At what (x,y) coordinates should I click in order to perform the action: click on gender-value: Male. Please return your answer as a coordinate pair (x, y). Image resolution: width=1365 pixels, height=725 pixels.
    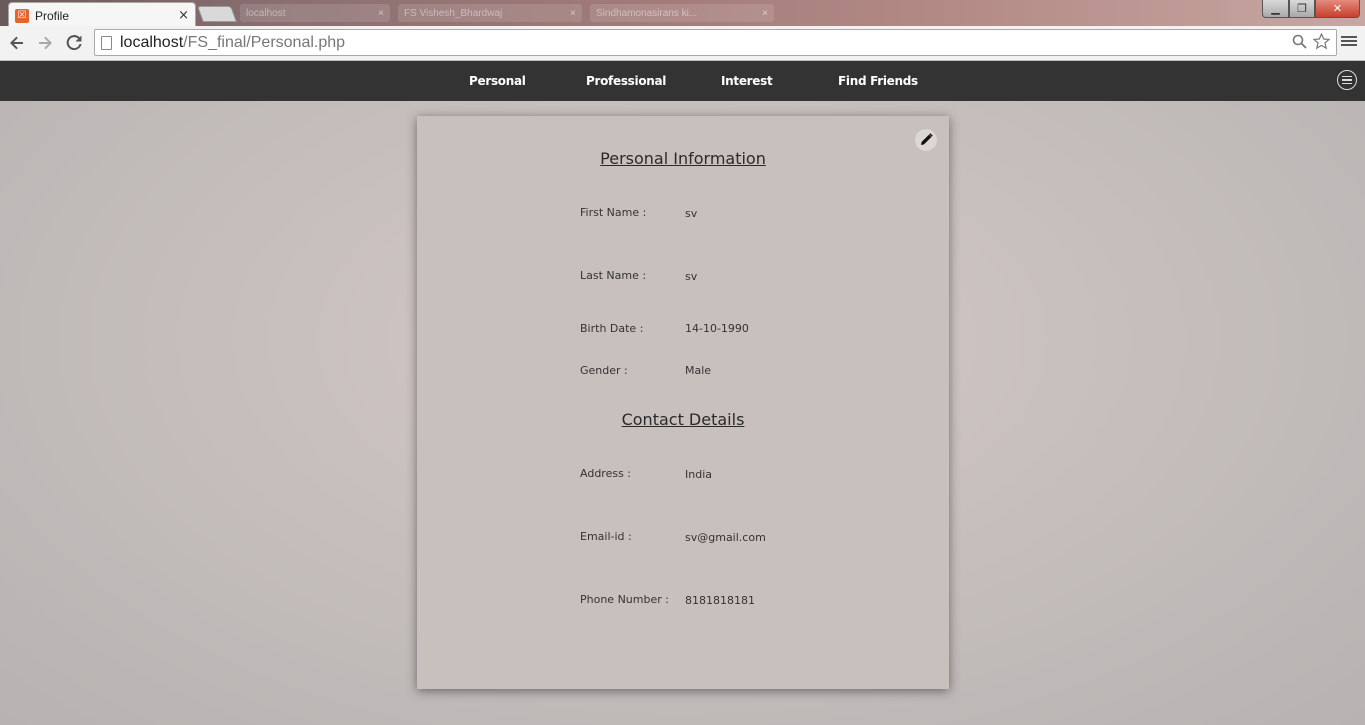
    Looking at the image, I should click on (698, 370).